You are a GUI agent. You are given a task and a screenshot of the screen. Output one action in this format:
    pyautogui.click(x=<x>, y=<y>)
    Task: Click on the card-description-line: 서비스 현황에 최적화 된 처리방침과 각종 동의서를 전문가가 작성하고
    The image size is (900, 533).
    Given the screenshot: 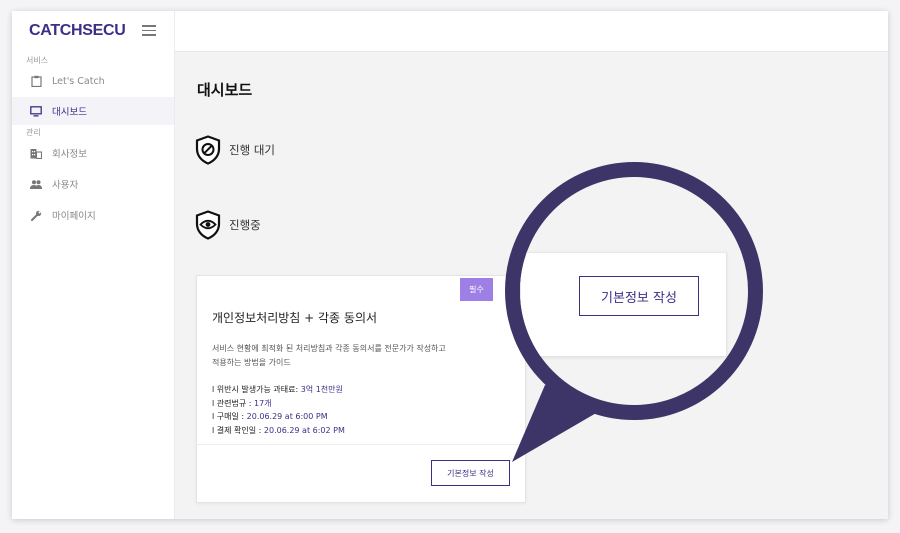 What is the action you would take?
    pyautogui.click(x=329, y=348)
    